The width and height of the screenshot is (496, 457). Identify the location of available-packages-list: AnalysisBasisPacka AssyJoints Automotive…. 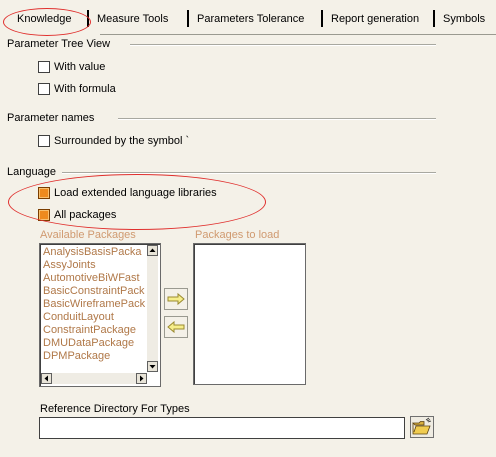
(100, 315).